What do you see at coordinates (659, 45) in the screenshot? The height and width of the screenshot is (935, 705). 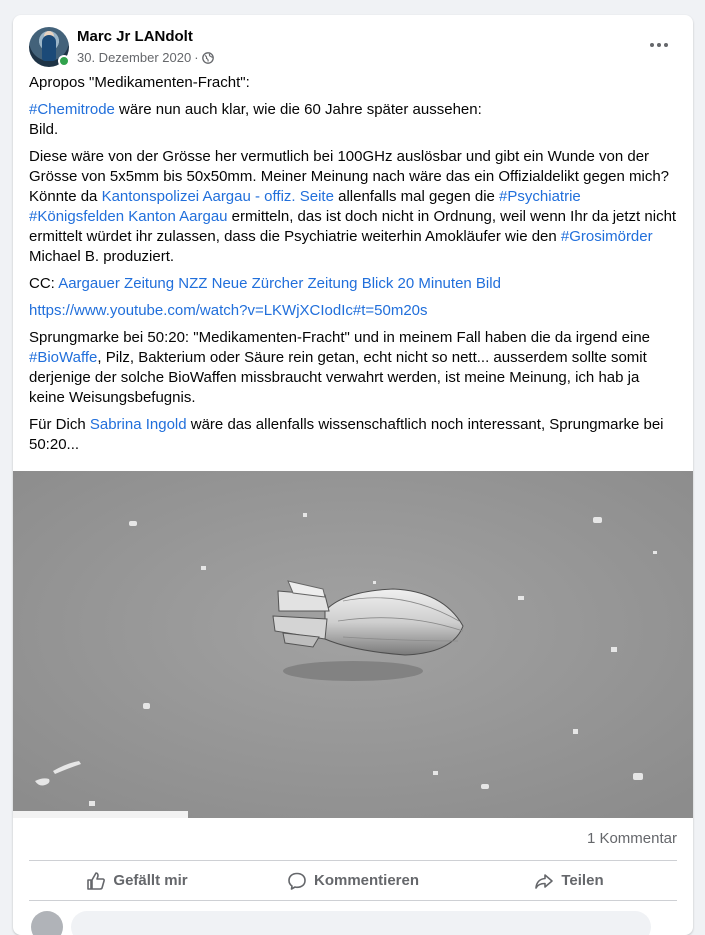 I see `more-options-icon` at bounding box center [659, 45].